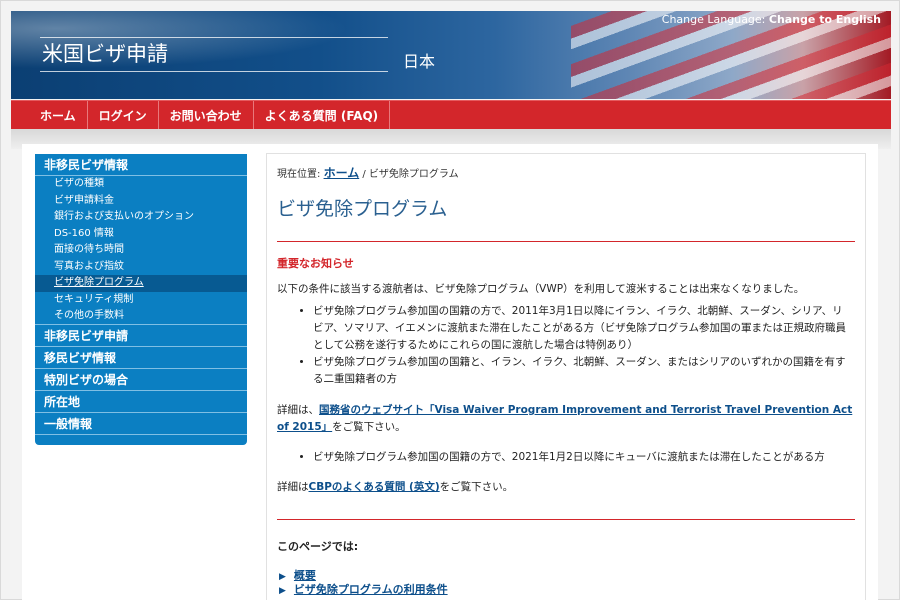 This screenshot has height=600, width=900. I want to click on sidebar-section-general-info: 一般情報, so click(141, 424).